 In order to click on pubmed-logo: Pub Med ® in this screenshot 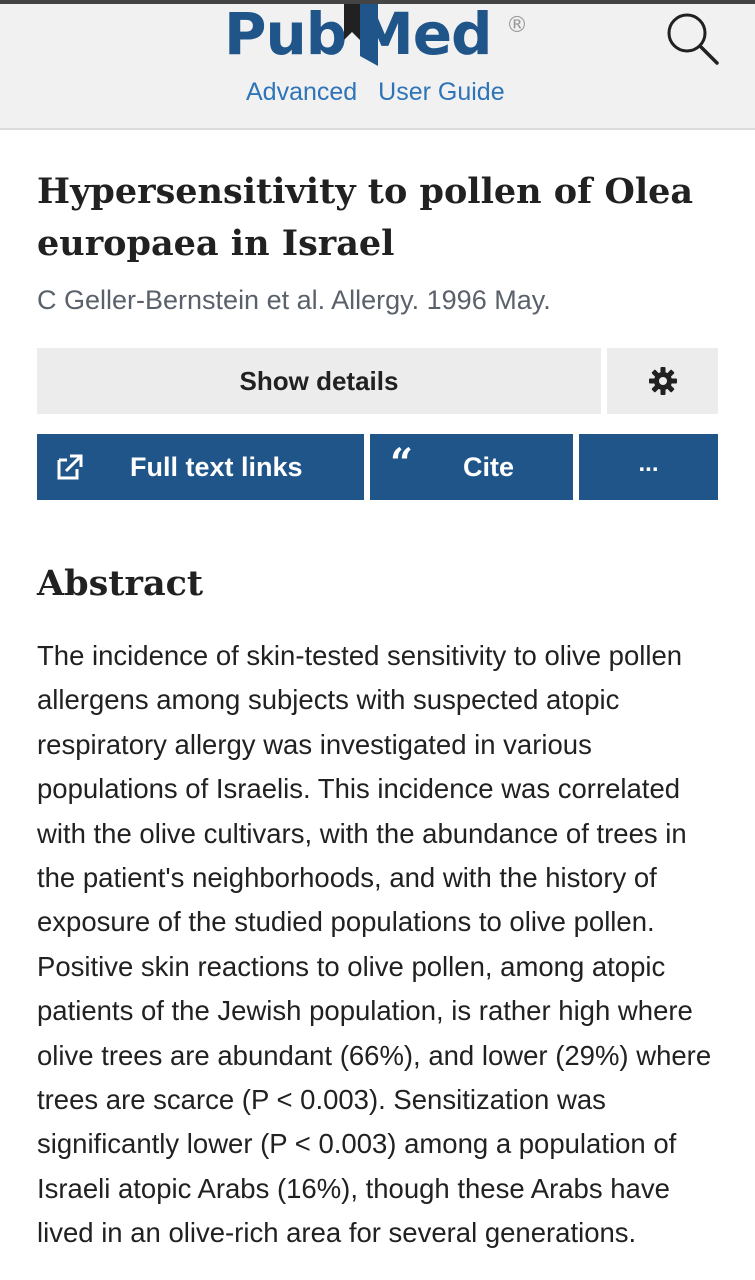, I will do `click(377, 40)`.